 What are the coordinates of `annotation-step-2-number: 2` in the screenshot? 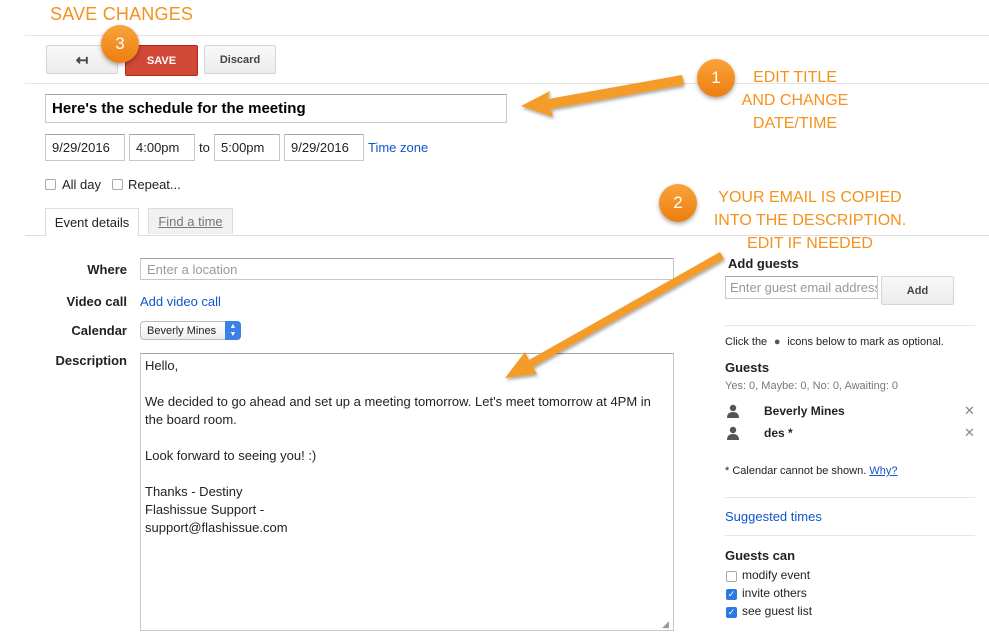 It's located at (678, 202).